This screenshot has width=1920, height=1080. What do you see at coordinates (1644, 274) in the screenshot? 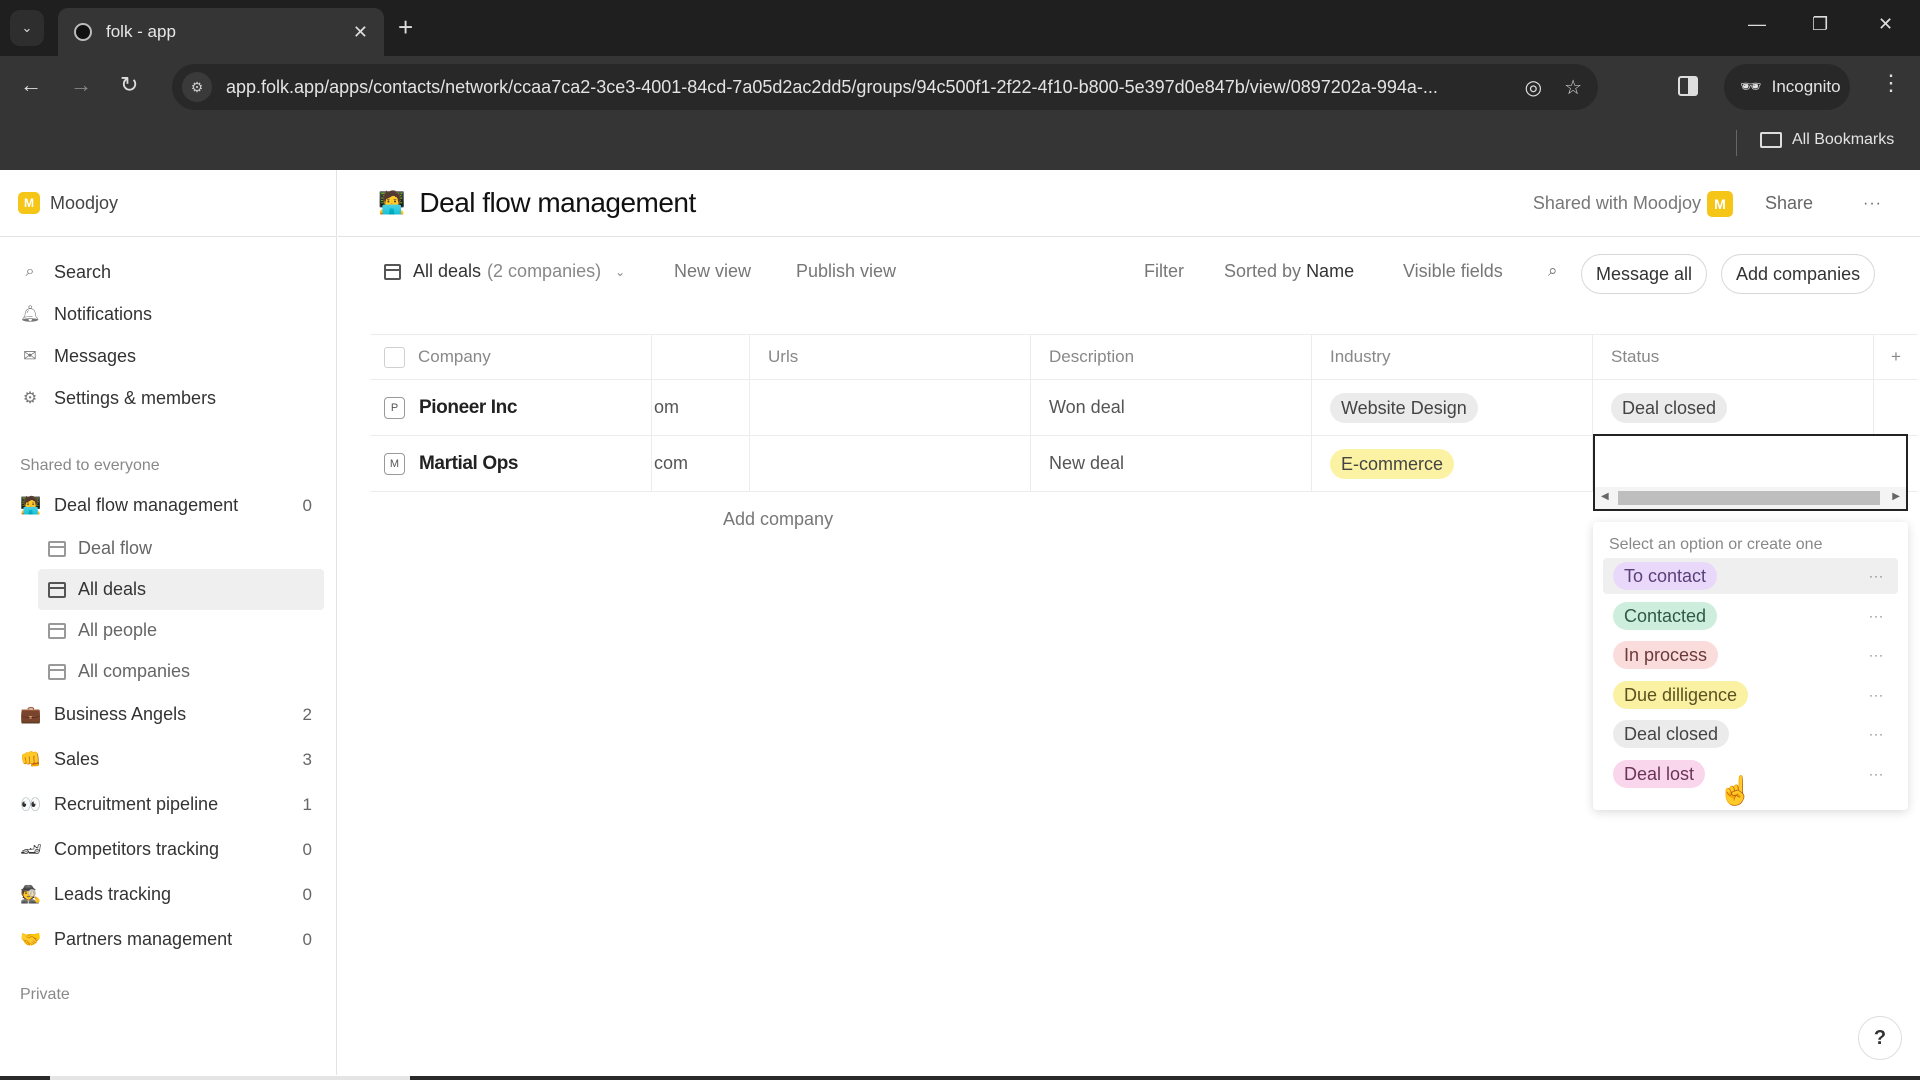
I see `message-all-button: Message all` at bounding box center [1644, 274].